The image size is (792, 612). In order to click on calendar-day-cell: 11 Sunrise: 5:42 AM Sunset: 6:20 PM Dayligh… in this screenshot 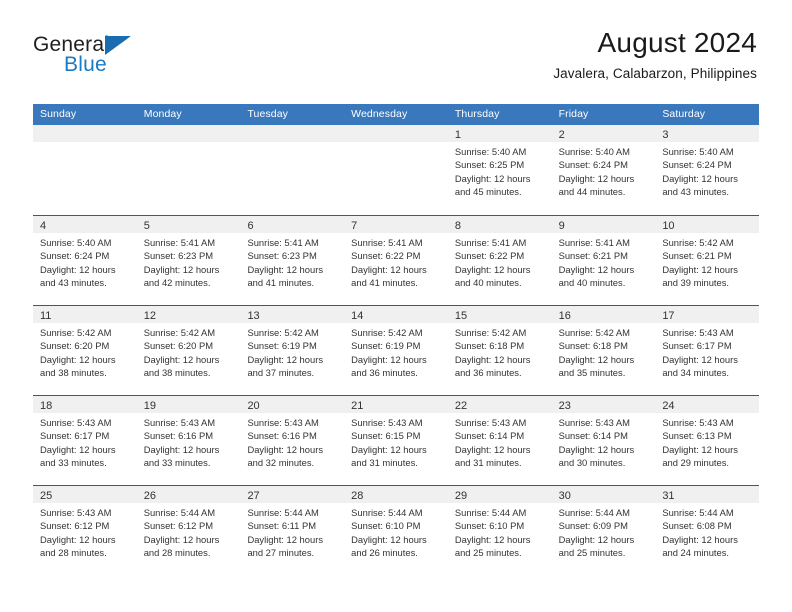, I will do `click(85, 350)`.